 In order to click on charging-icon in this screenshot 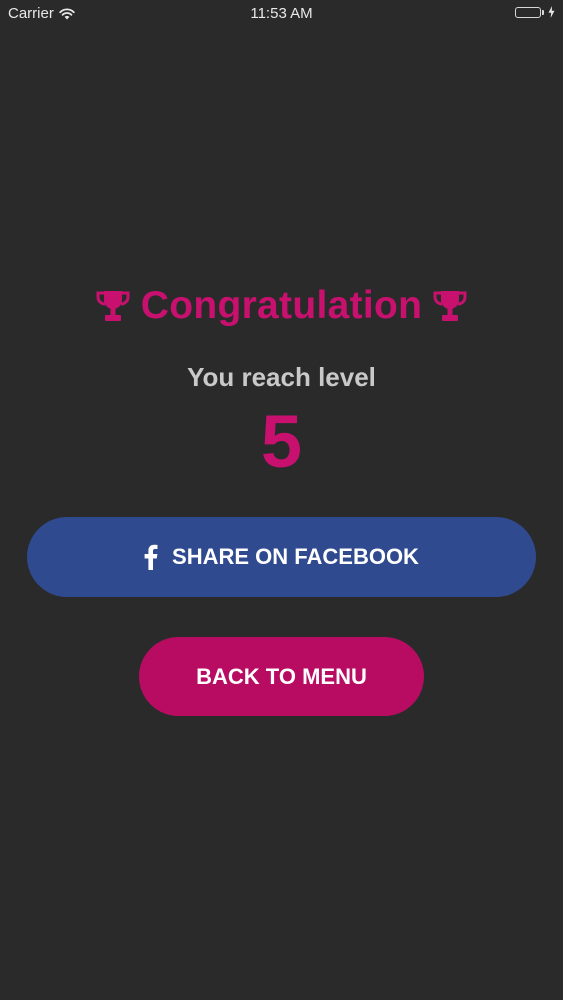, I will do `click(551, 12)`.